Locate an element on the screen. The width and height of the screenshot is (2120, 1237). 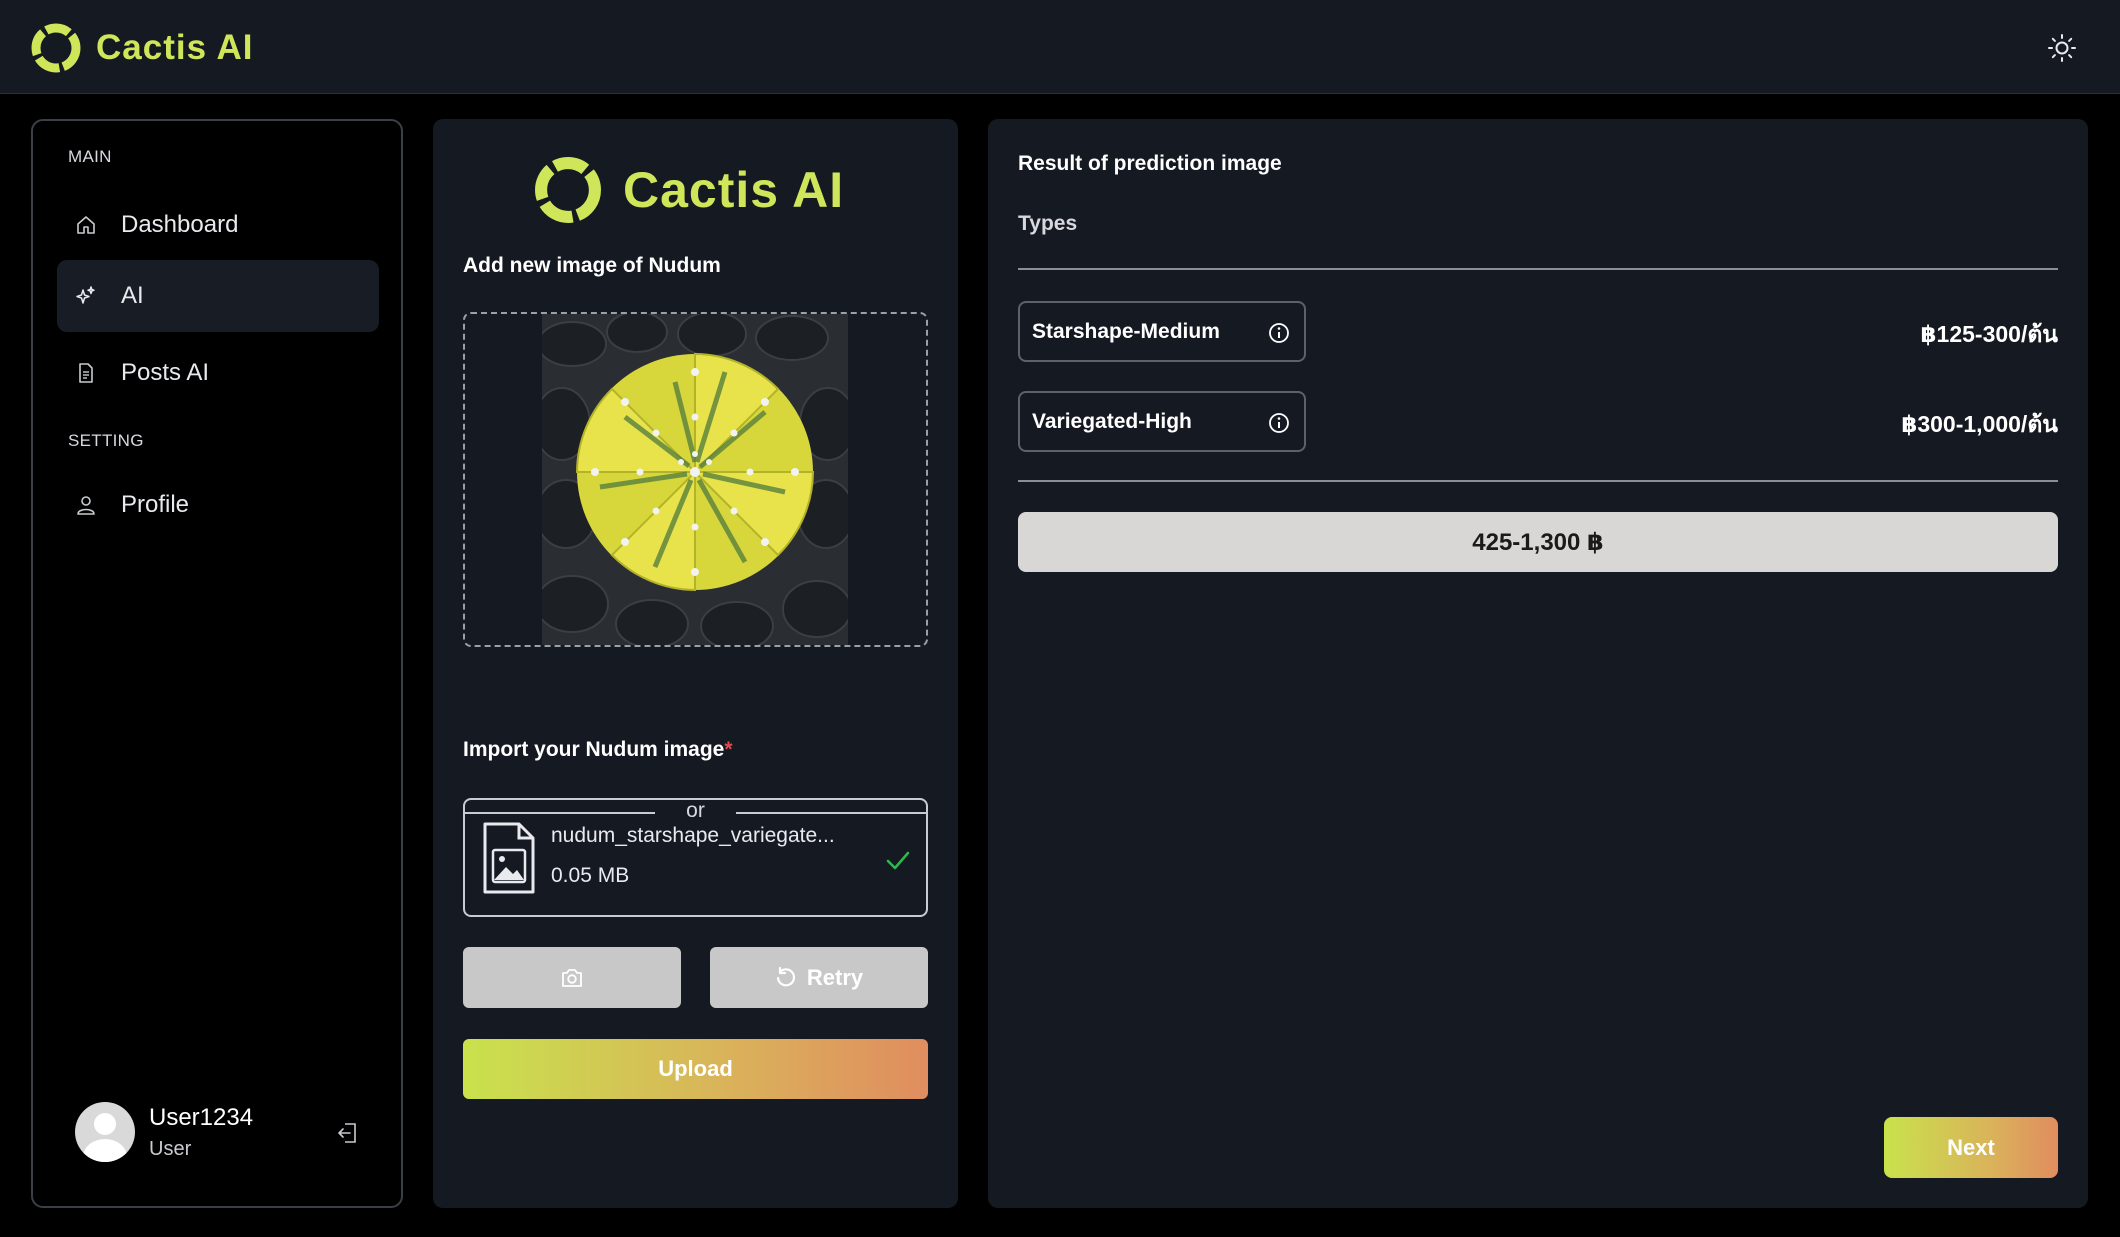
camera-button is located at coordinates (572, 977).